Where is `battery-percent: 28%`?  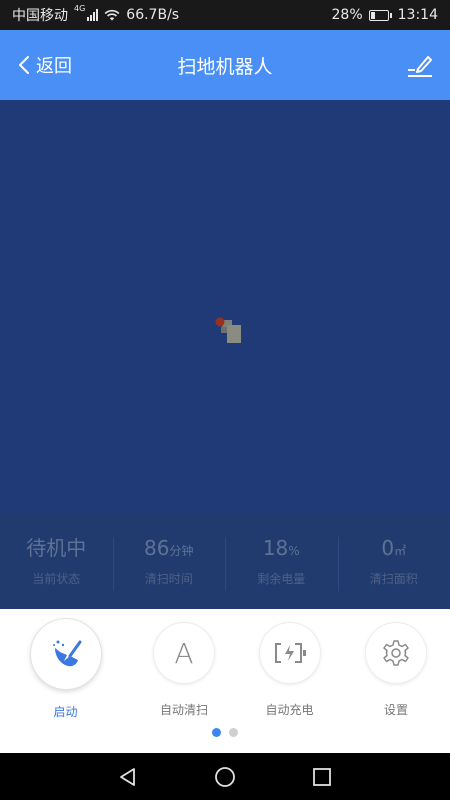
battery-percent: 28% is located at coordinates (347, 15).